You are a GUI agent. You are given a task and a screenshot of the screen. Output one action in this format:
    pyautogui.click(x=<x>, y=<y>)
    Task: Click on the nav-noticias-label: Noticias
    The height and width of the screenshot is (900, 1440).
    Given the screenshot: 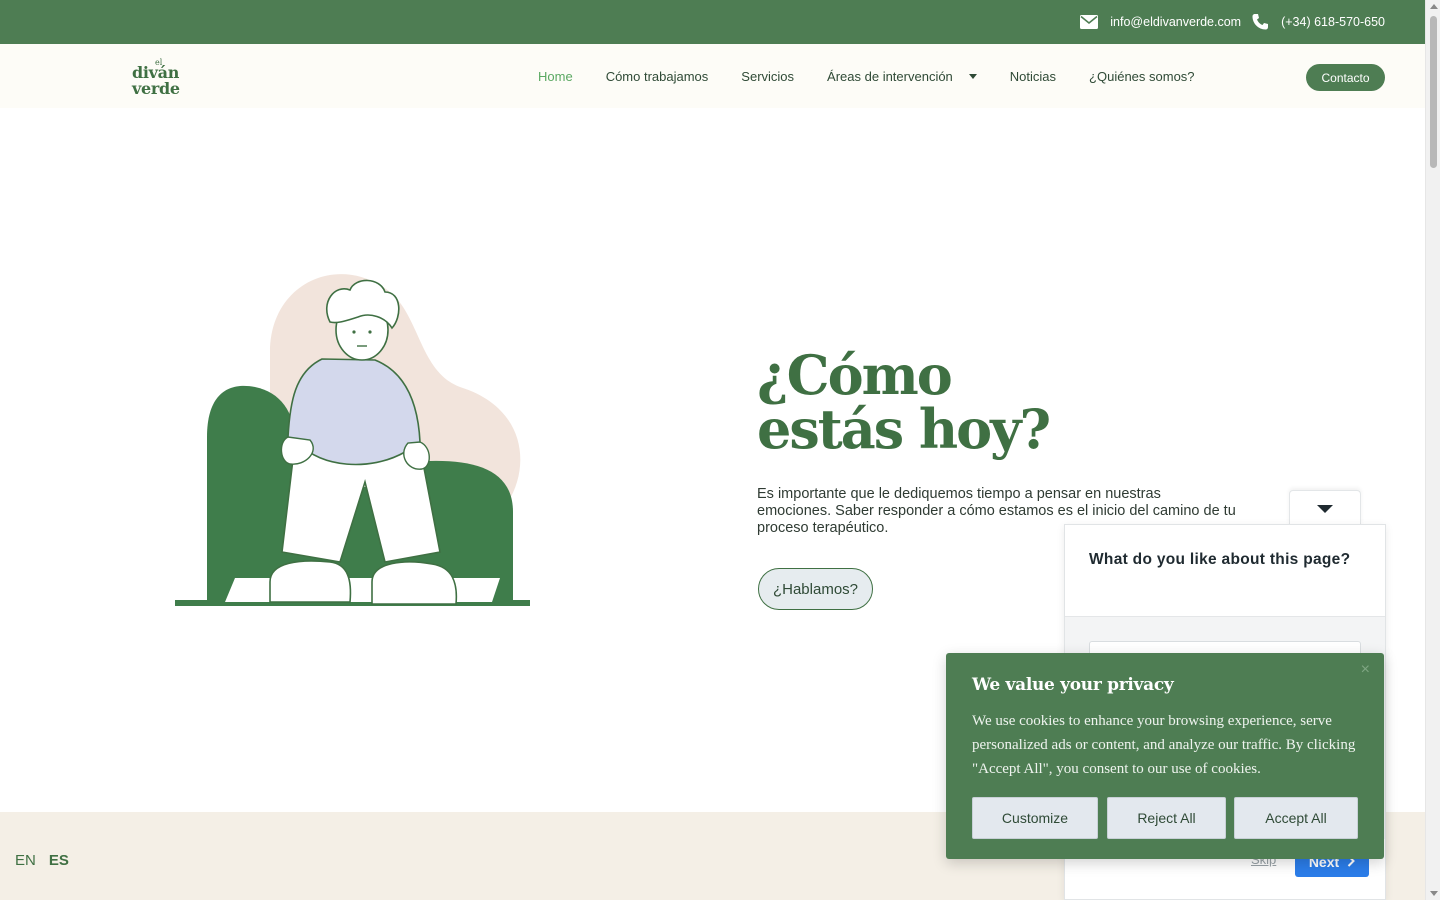 What is the action you would take?
    pyautogui.click(x=1033, y=76)
    